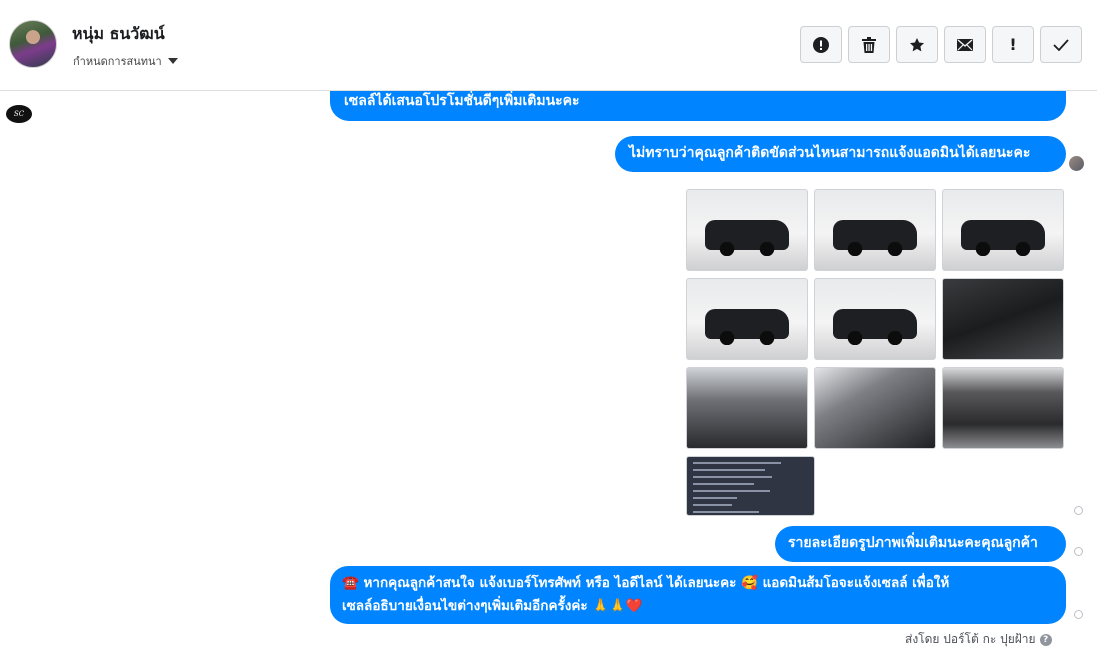 Image resolution: width=1097 pixels, height=668 pixels. I want to click on sent-by-text: ส่งโดย ปอร์โต้ กะ ปุยฝ้าย, so click(970, 639).